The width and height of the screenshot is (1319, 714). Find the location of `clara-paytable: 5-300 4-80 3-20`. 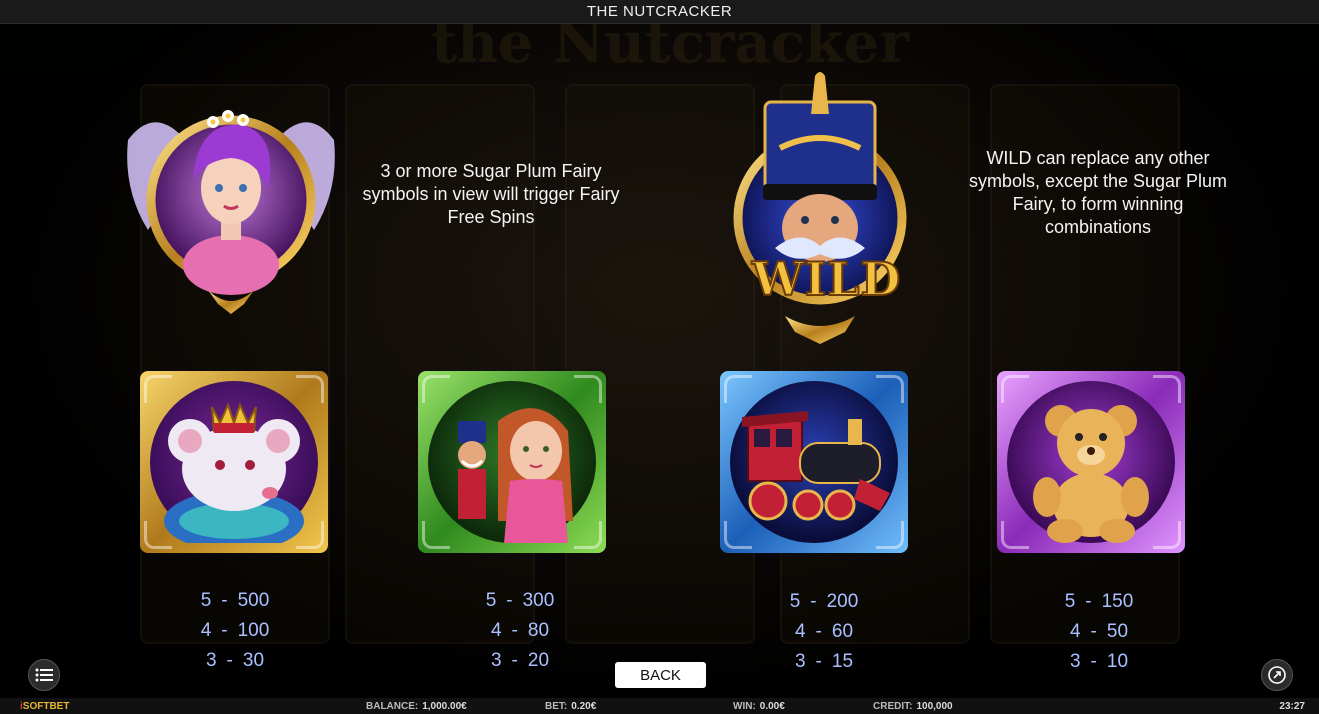

clara-paytable: 5-300 4-80 3-20 is located at coordinates (520, 631).